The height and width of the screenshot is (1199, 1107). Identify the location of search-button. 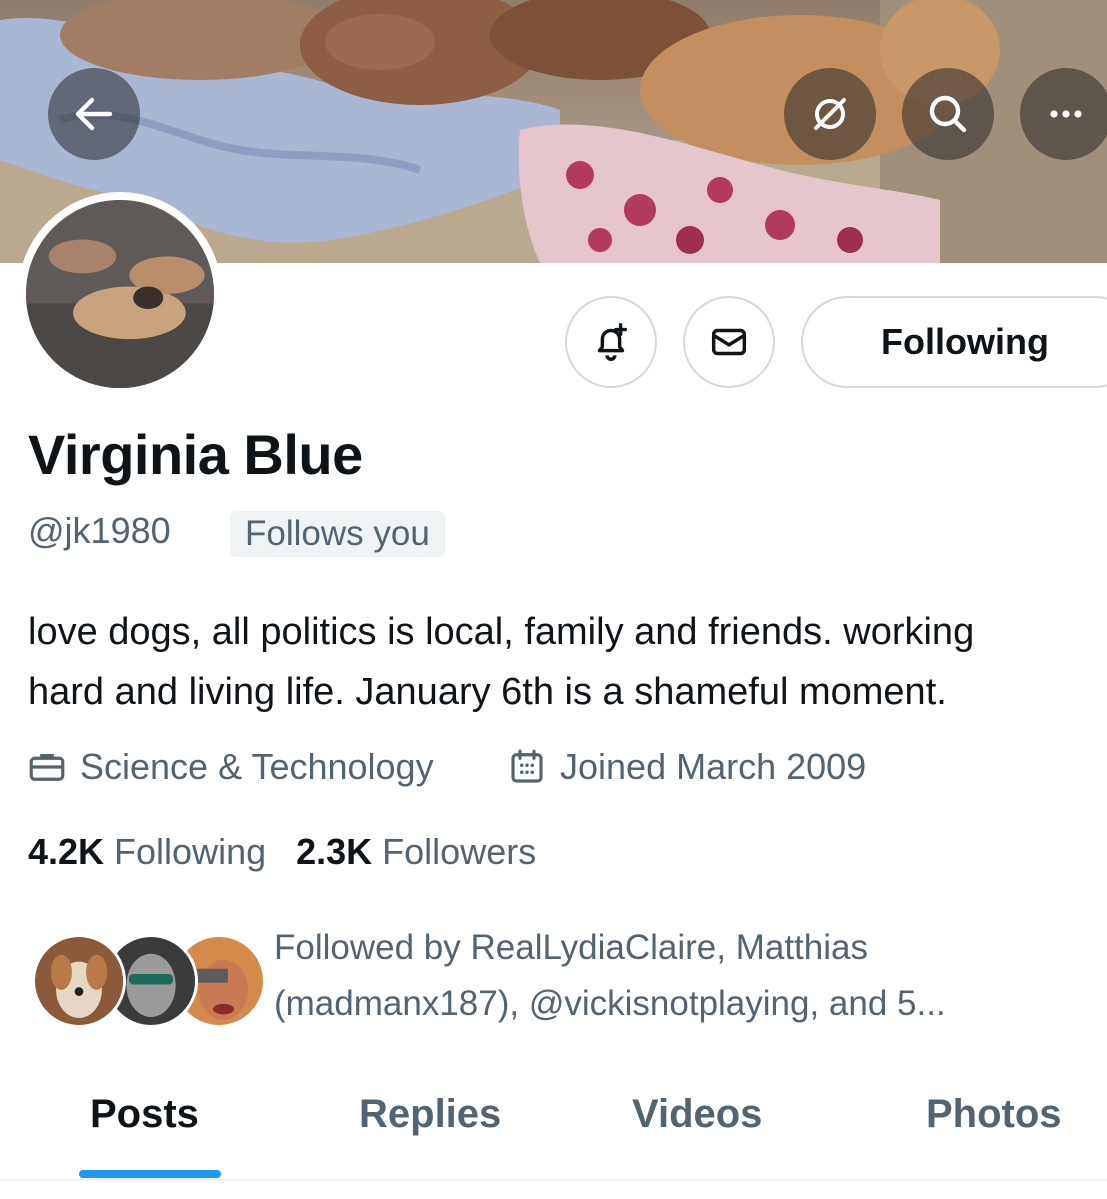
(948, 114).